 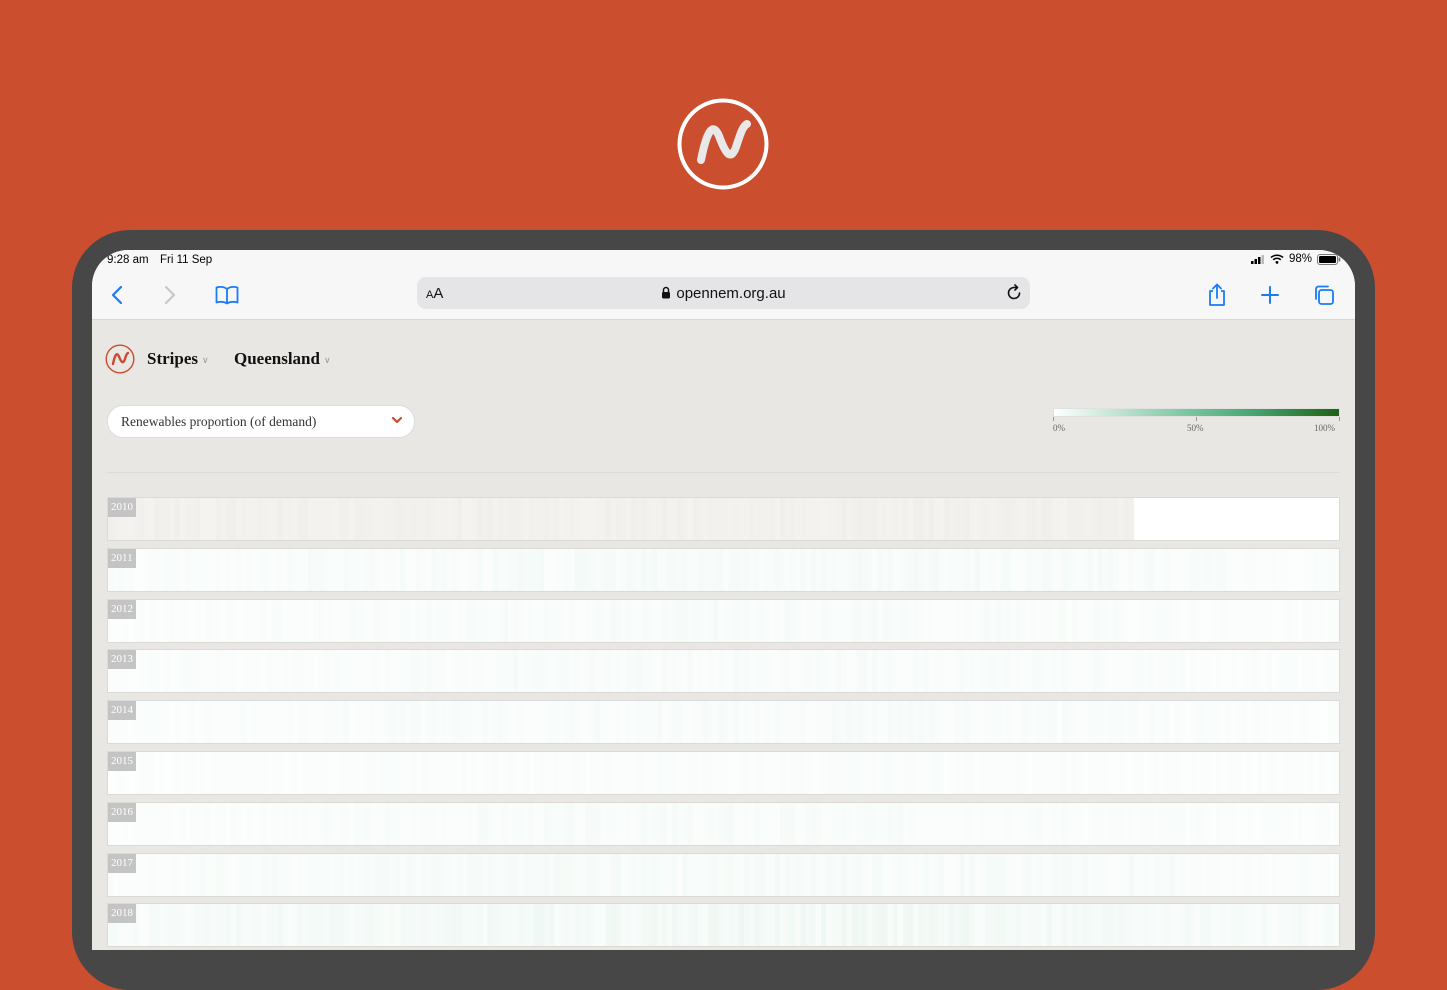 I want to click on stripe-row-2011: 2011, so click(x=723, y=569).